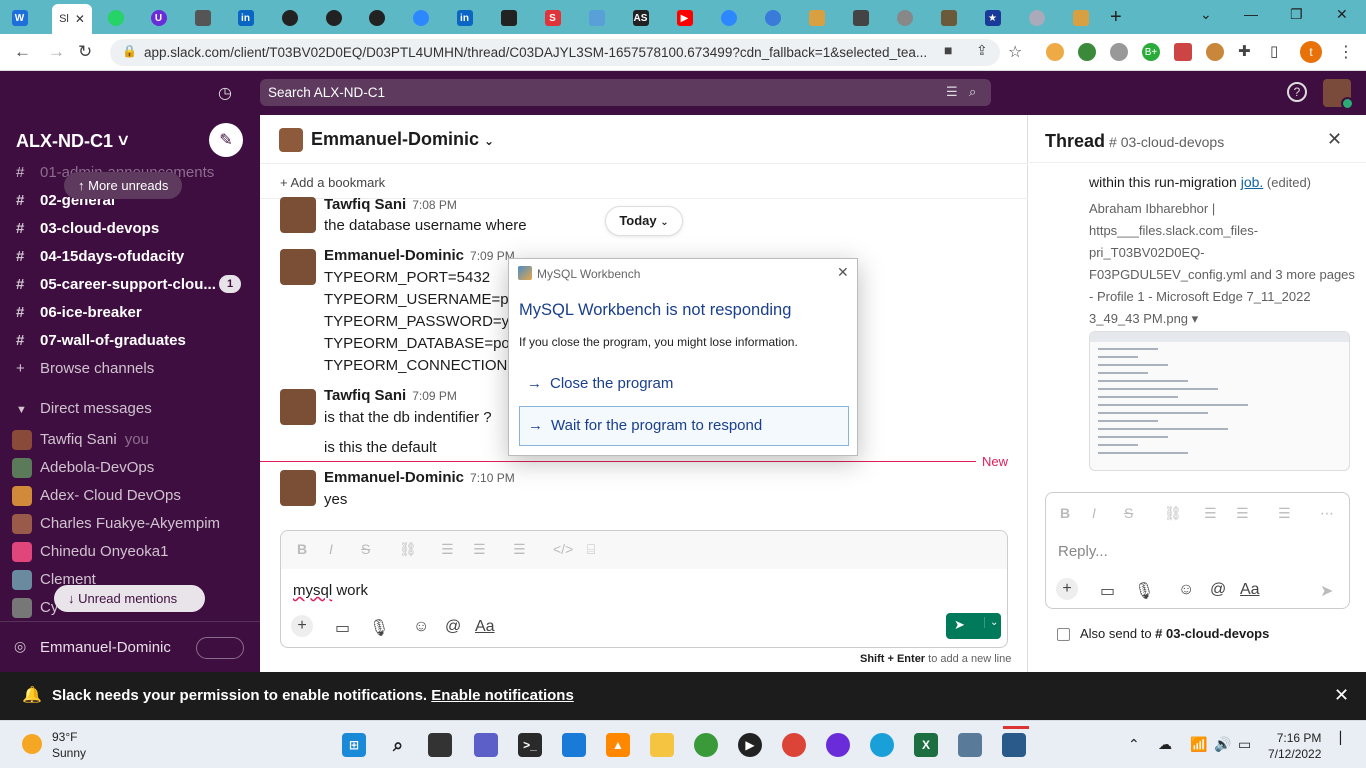  What do you see at coordinates (1294, 746) in the screenshot?
I see `system-clock: 7:16 PM 7/12/2022` at bounding box center [1294, 746].